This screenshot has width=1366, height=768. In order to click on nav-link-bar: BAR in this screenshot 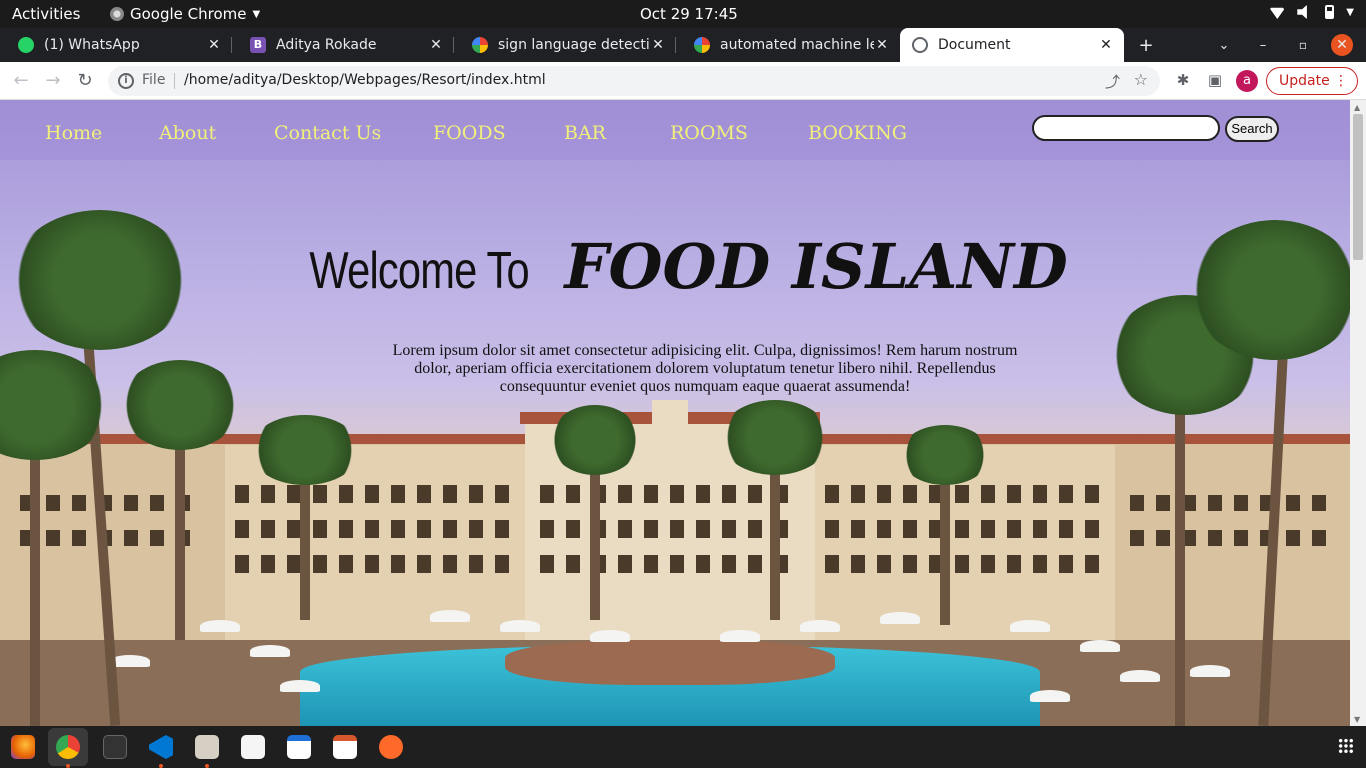, I will do `click(585, 133)`.